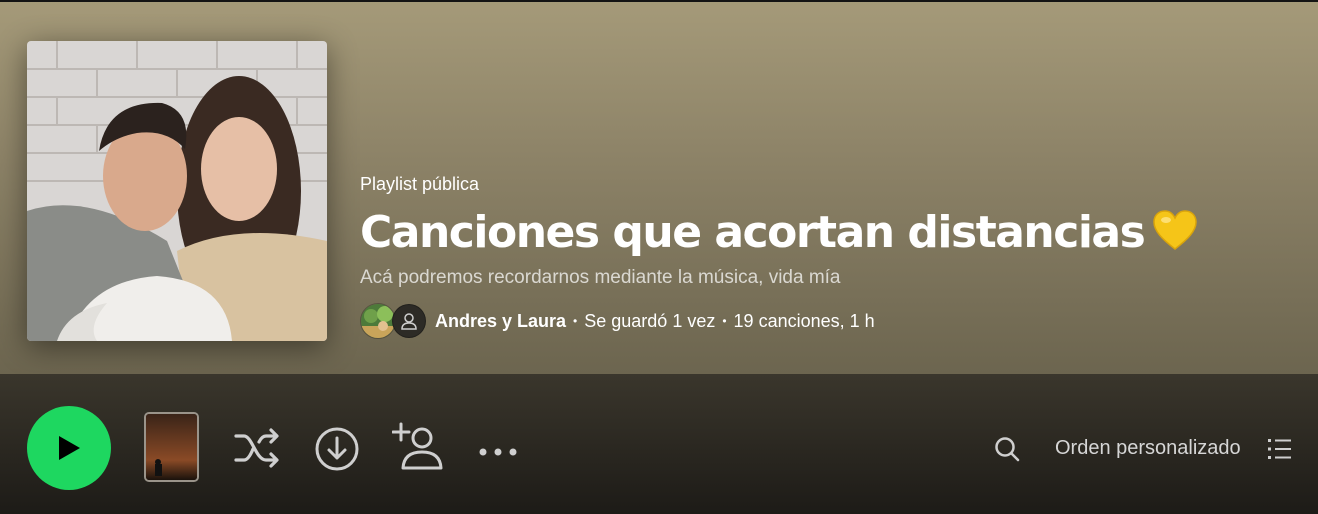 This screenshot has height=514, width=1318. I want to click on owner-name-link: Andres y Laura, so click(500, 321).